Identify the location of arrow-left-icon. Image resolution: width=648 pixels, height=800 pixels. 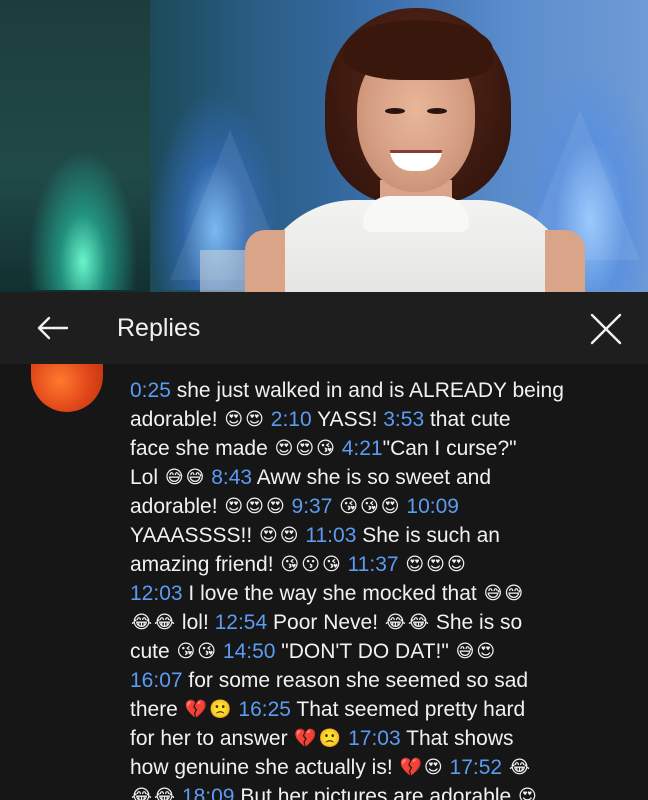
(53, 328).